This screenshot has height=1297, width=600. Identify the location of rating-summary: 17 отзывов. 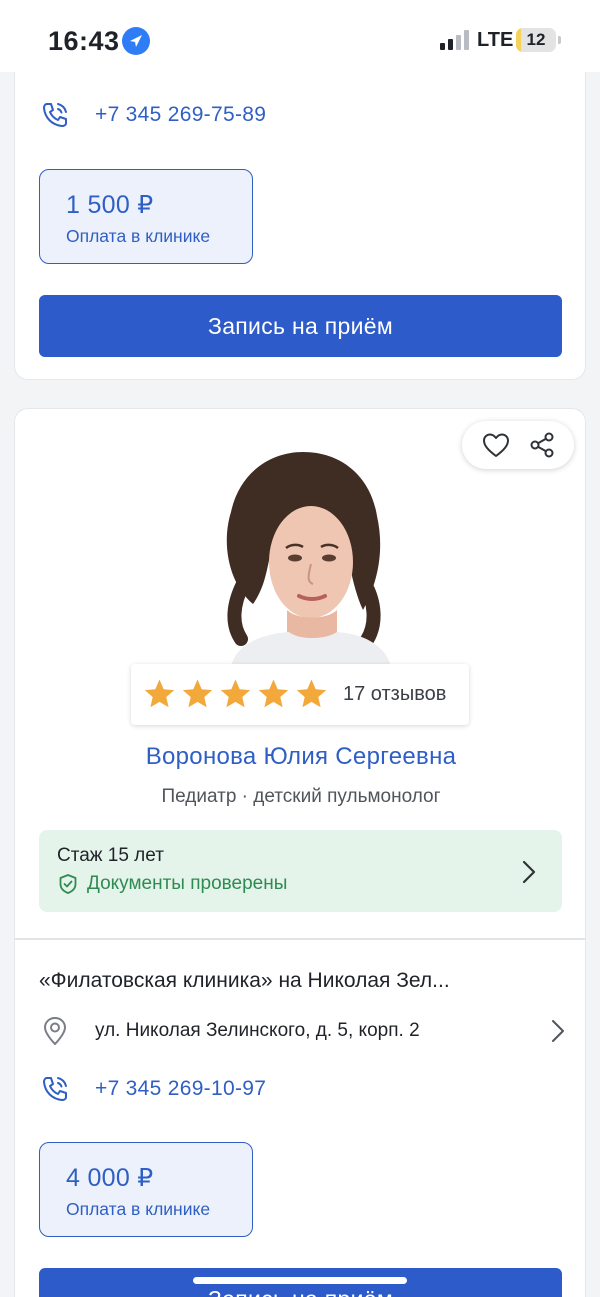
(300, 694).